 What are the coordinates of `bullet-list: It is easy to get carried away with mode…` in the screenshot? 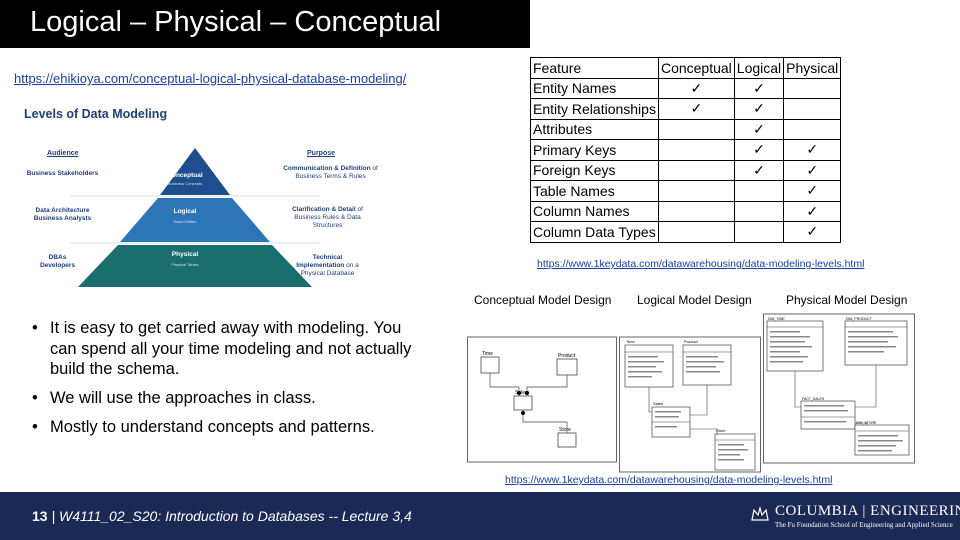 It's located at (232, 381).